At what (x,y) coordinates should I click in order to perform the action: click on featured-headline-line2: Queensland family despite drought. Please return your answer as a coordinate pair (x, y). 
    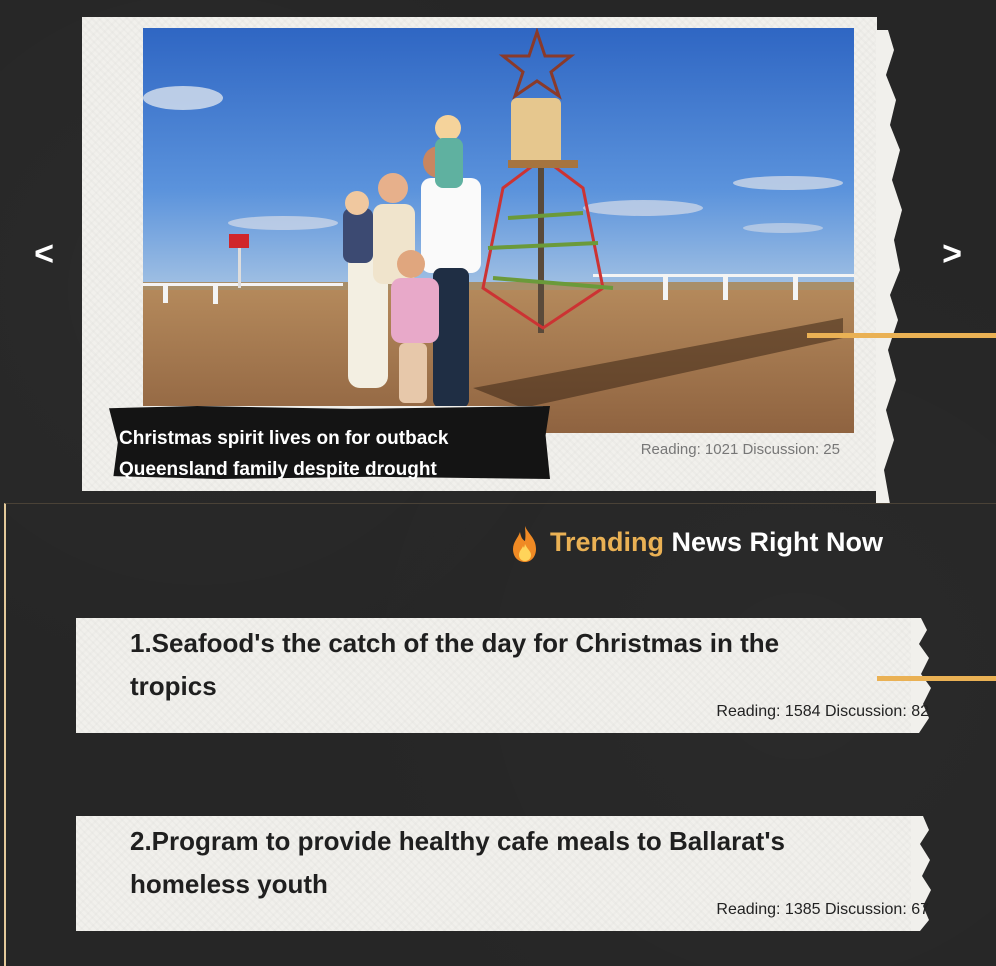
    Looking at the image, I should click on (278, 469).